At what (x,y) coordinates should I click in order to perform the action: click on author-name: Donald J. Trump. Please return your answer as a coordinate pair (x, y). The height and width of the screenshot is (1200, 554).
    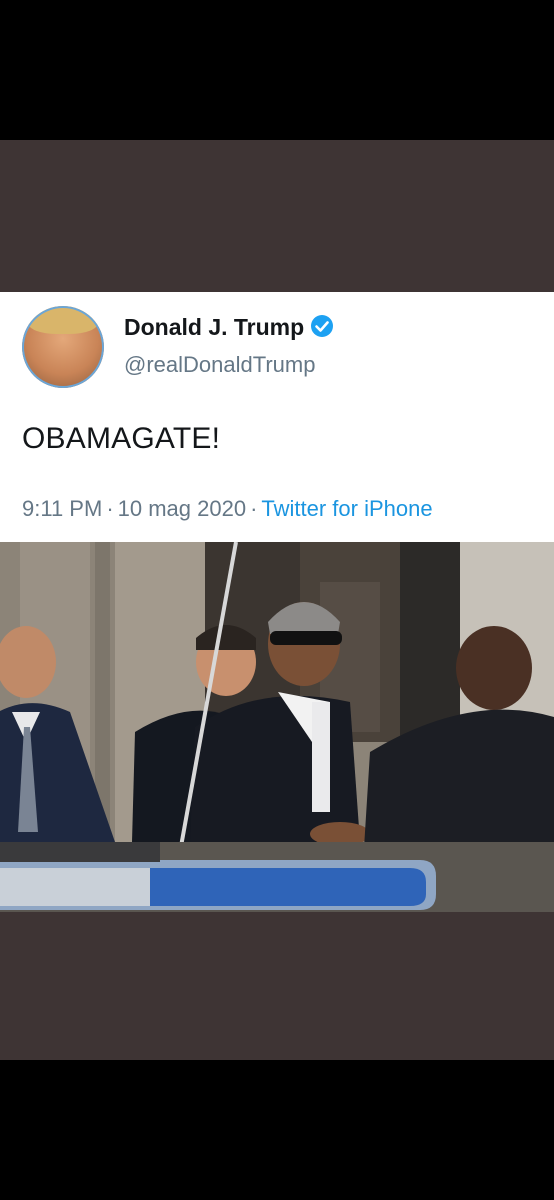
    Looking at the image, I should click on (229, 327).